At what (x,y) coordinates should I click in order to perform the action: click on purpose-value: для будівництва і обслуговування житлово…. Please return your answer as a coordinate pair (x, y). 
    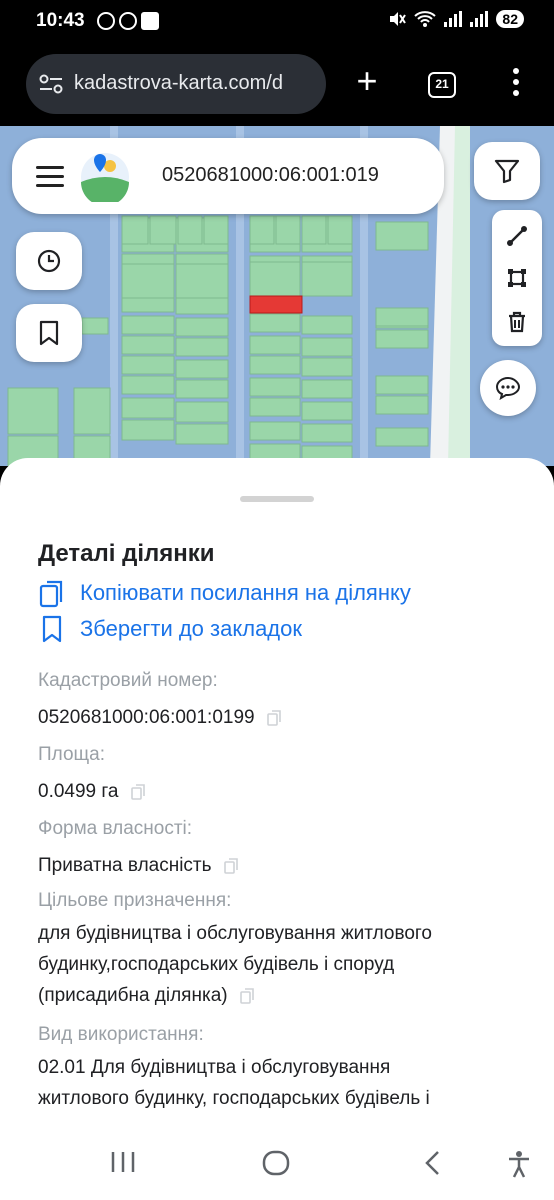
    Looking at the image, I should click on (273, 964).